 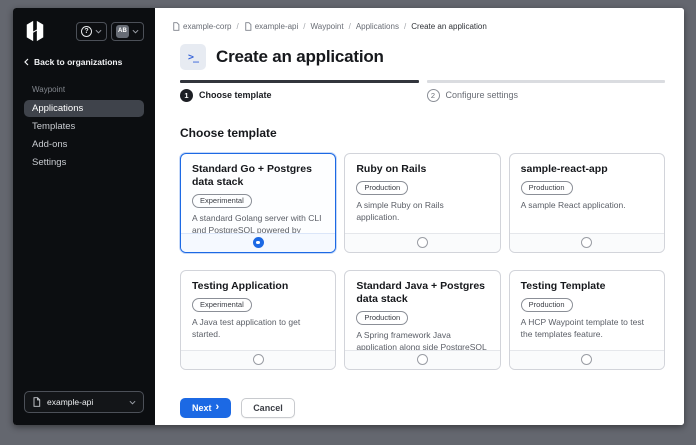 I want to click on sidebar-top-bar: ? AB, so click(x=84, y=31).